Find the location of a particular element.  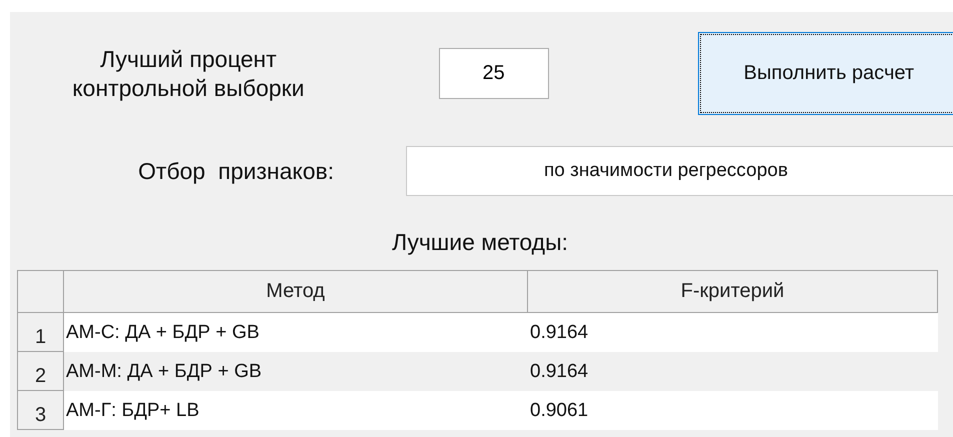

run-button: Выполнить расчет is located at coordinates (825, 73).